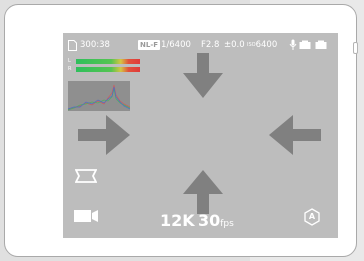 The image size is (364, 261). I want to click on audio-meter-left-label: L, so click(69, 61).